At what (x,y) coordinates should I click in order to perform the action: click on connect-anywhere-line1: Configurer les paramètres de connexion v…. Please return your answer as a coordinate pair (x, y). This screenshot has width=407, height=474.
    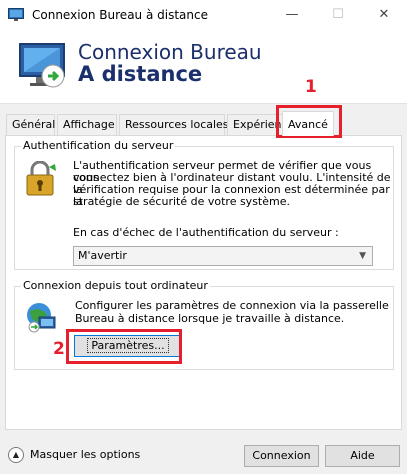
    Looking at the image, I should click on (232, 305).